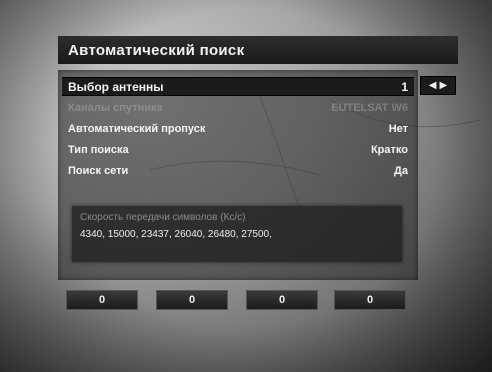 The image size is (492, 372). What do you see at coordinates (438, 85) in the screenshot?
I see `left-right-arrows-icon: ◀ ▶` at bounding box center [438, 85].